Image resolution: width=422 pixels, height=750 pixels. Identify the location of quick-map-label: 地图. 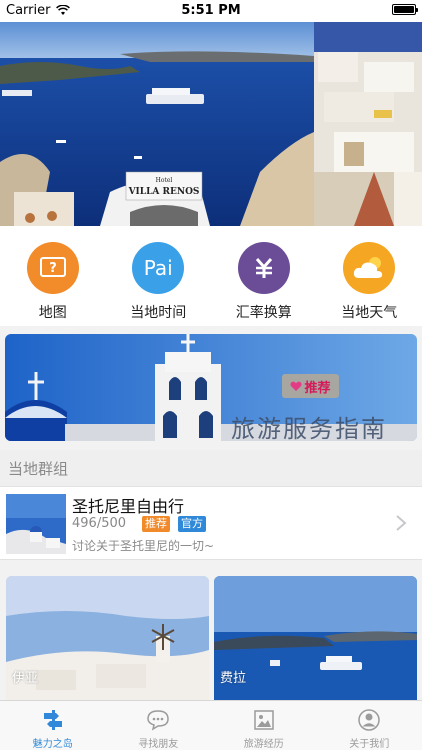
(52, 313).